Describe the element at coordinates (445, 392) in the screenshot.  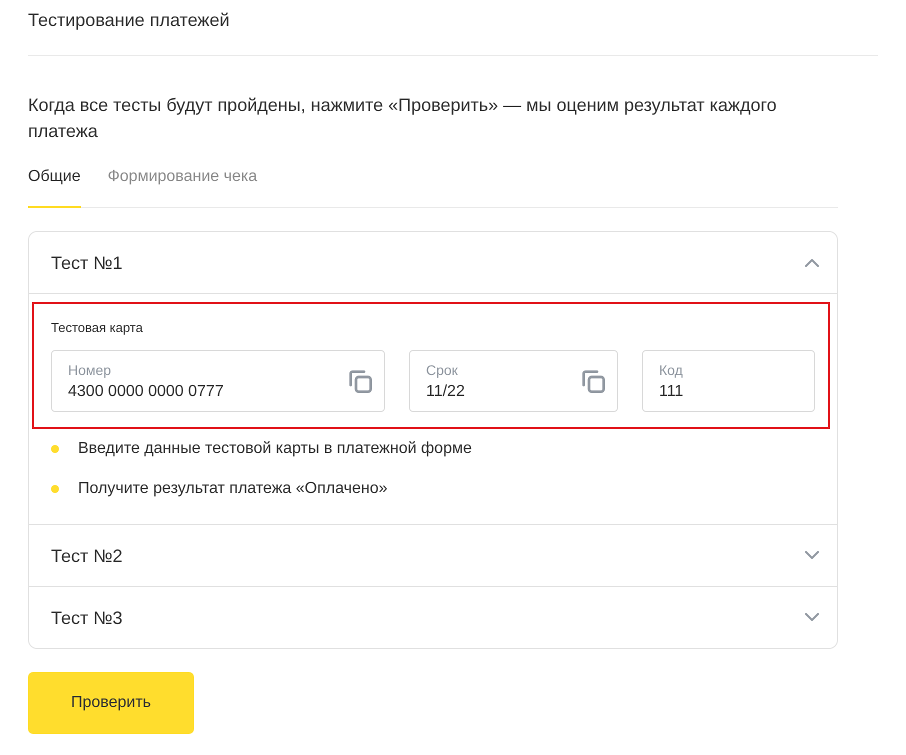
I see `field-value: 11/22` at that location.